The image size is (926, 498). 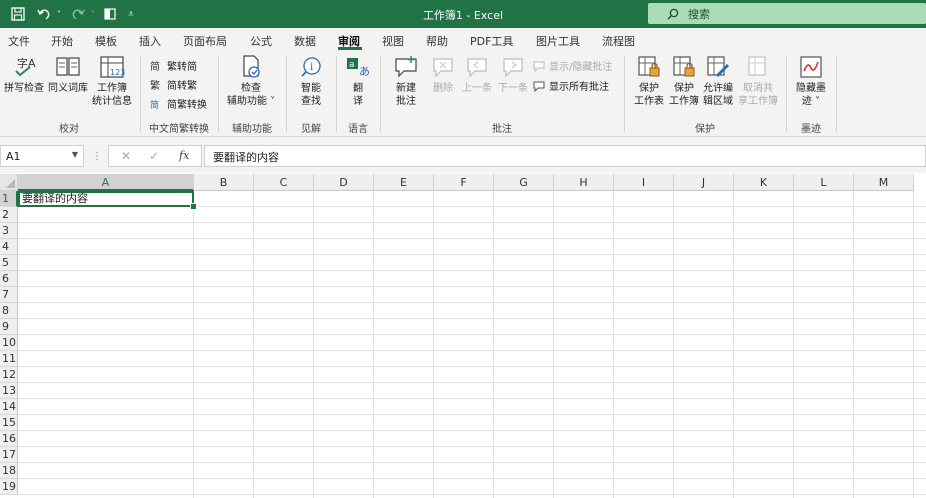 I want to click on row-header-9: 9, so click(x=9, y=327).